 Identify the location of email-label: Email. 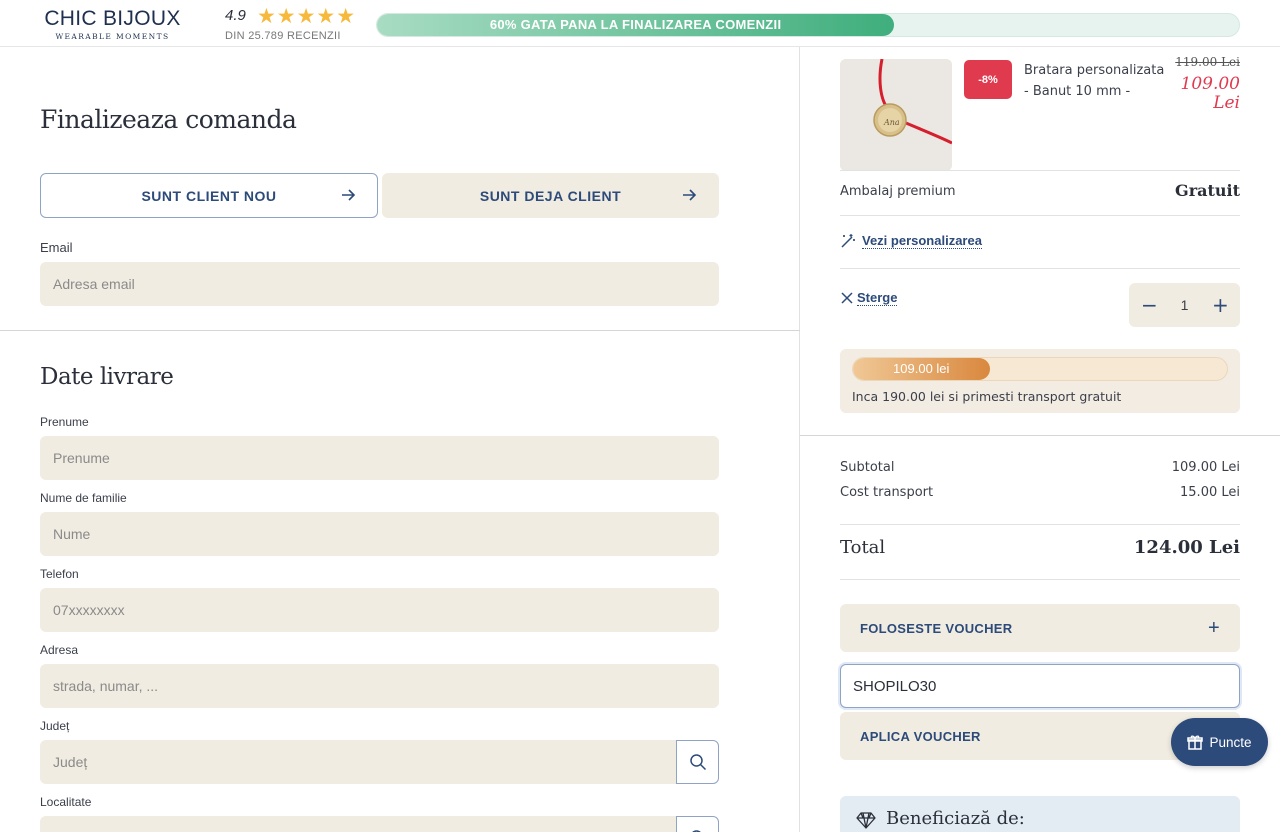
(56, 247).